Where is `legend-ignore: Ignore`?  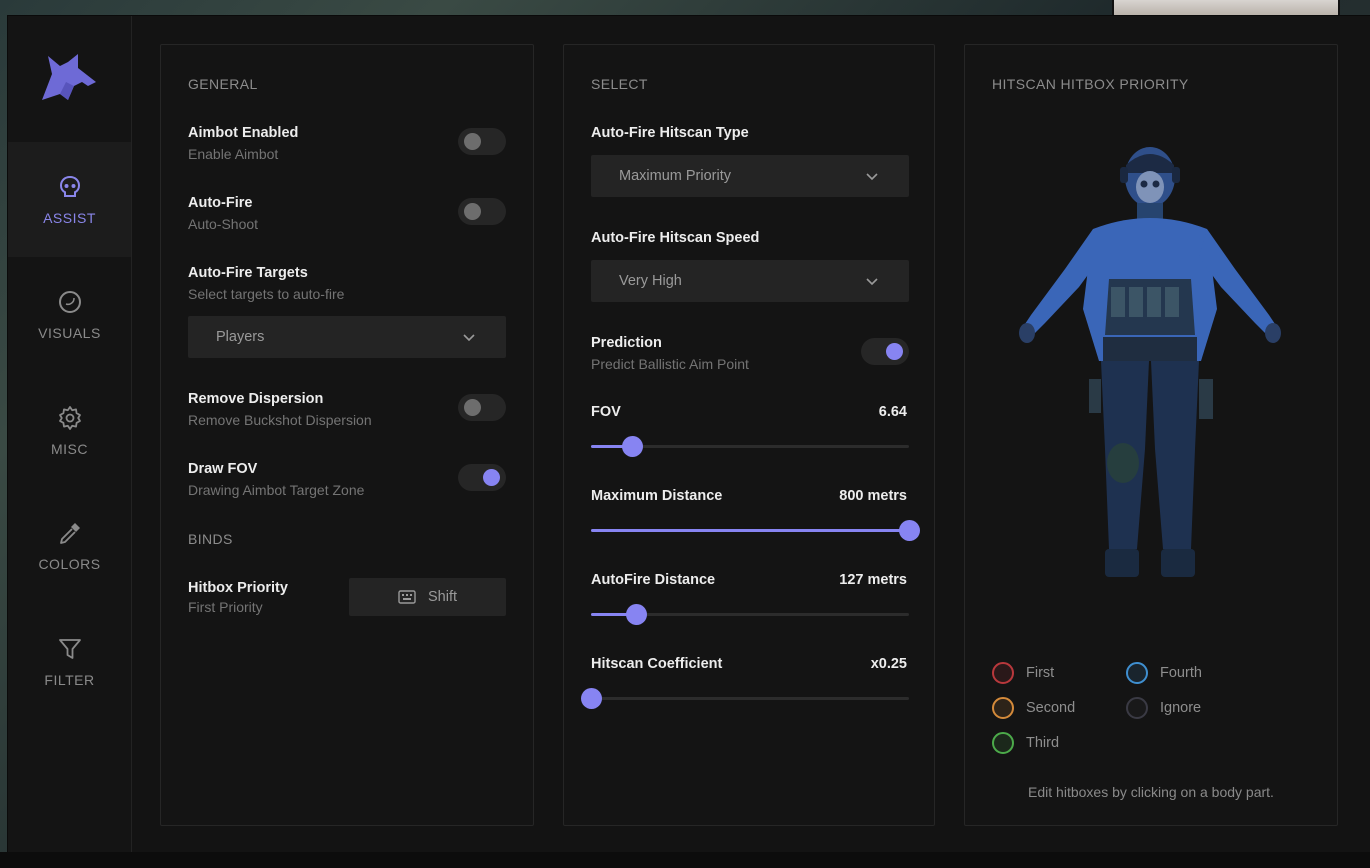
legend-ignore: Ignore is located at coordinates (1163, 708).